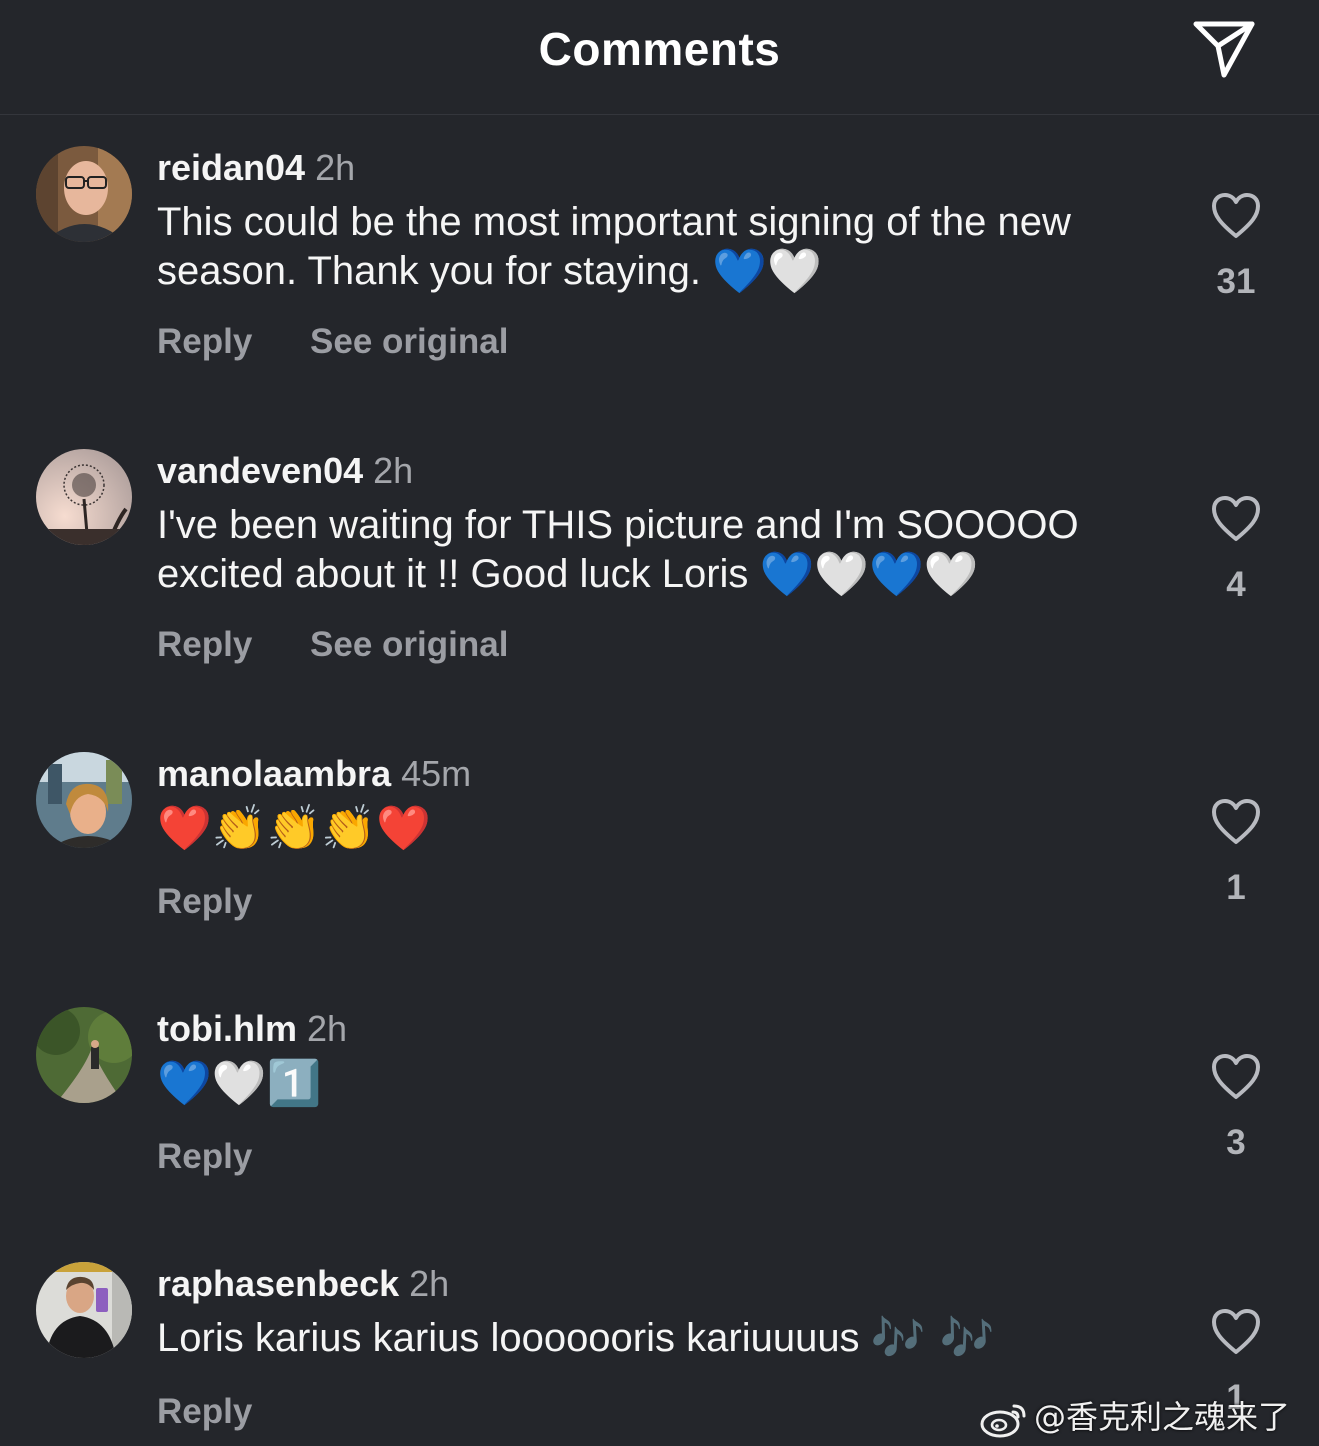  What do you see at coordinates (239, 1083) in the screenshot?
I see `comment-emojis: 💙🤍1️⃣` at bounding box center [239, 1083].